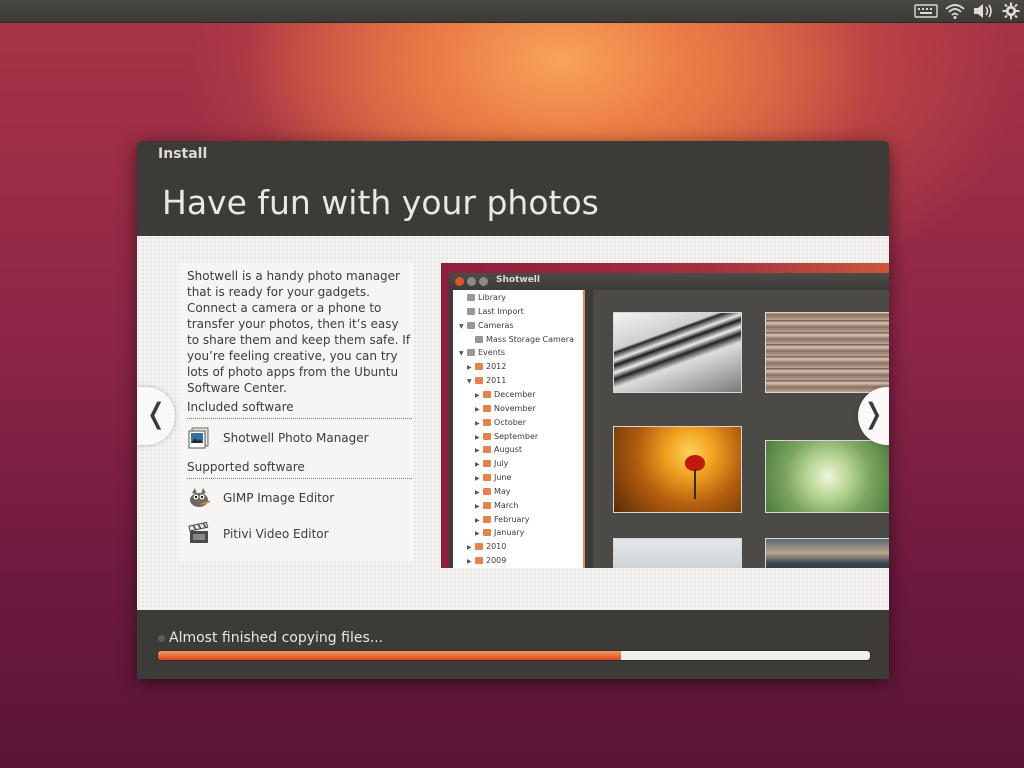  I want to click on red-poppy-sunset-photo, so click(677, 469).